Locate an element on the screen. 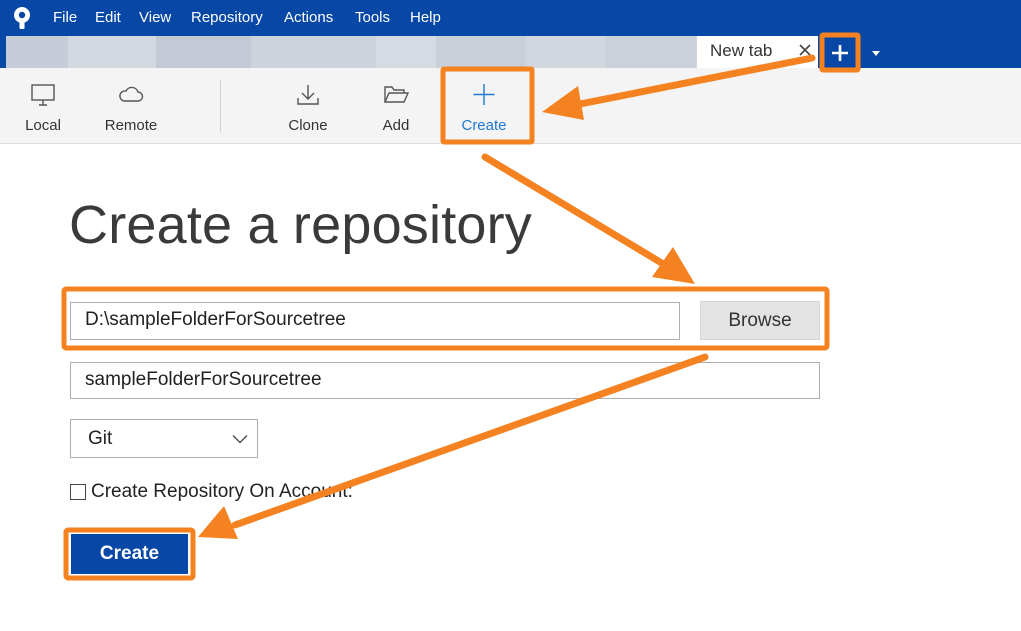 The image size is (1021, 631). tab-strip: New tab is located at coordinates (510, 54).